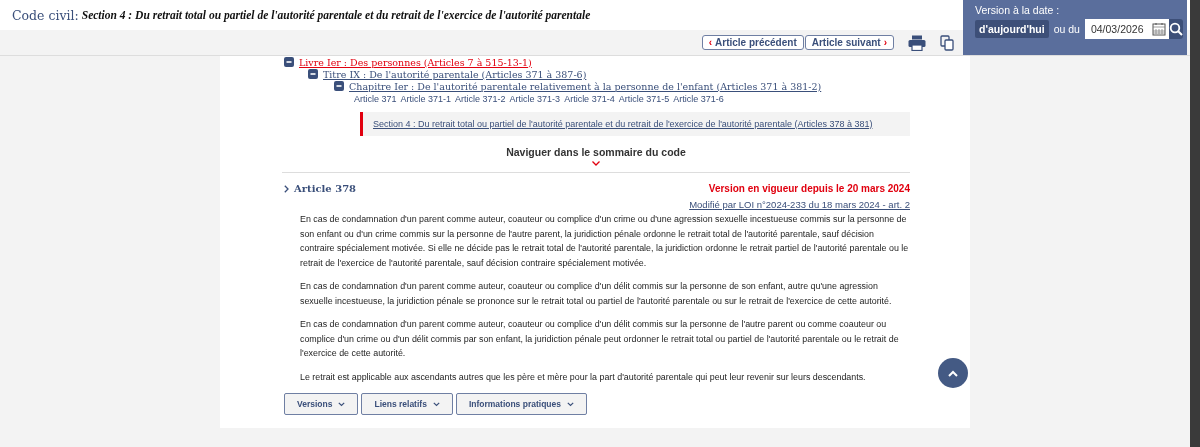 This screenshot has width=1200, height=447. Describe the element at coordinates (589, 99) in the screenshot. I see `article-link: Article 371-4` at that location.